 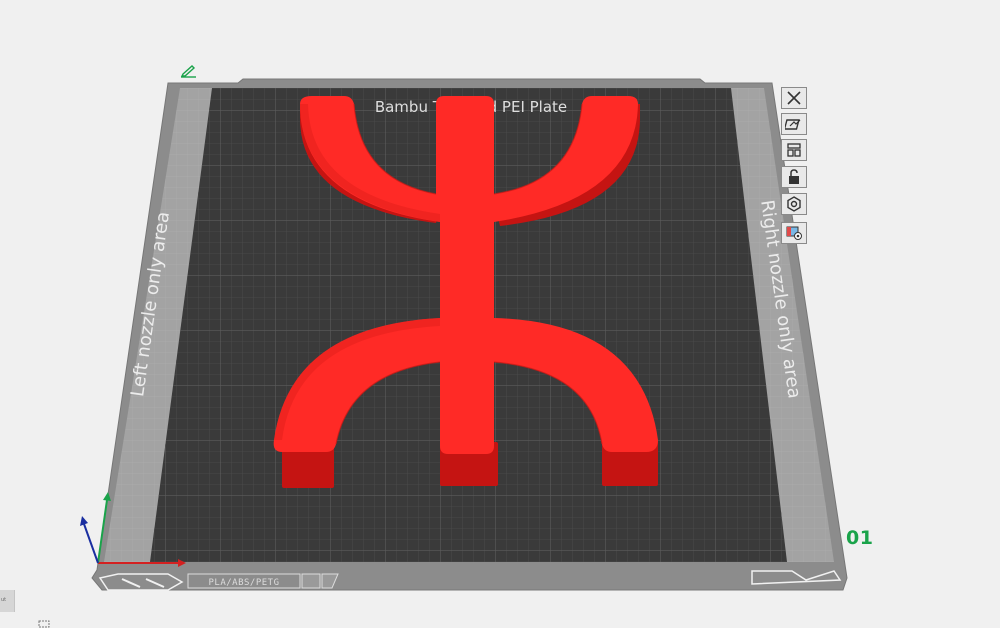 I want to click on edit-plate-name-icon, so click(x=189, y=71).